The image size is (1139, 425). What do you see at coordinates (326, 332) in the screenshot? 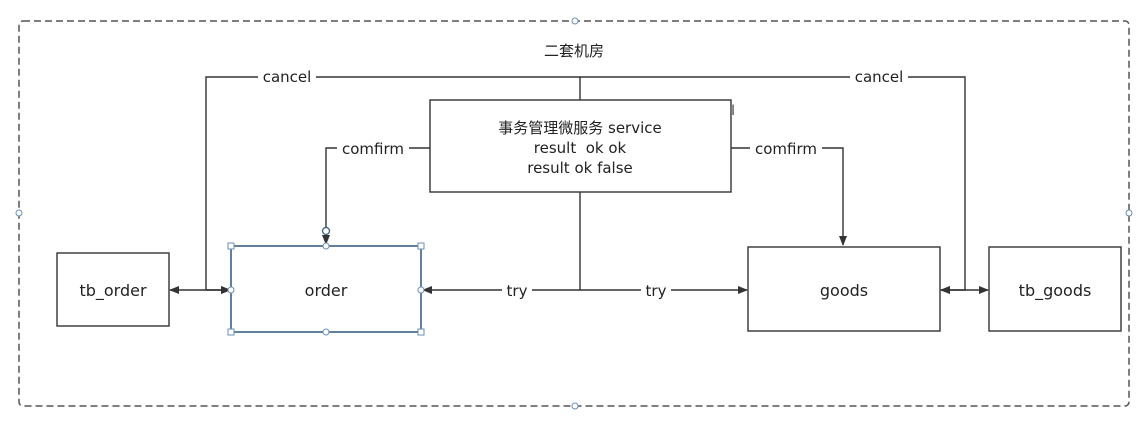
I see `connection-point-bottom` at bounding box center [326, 332].